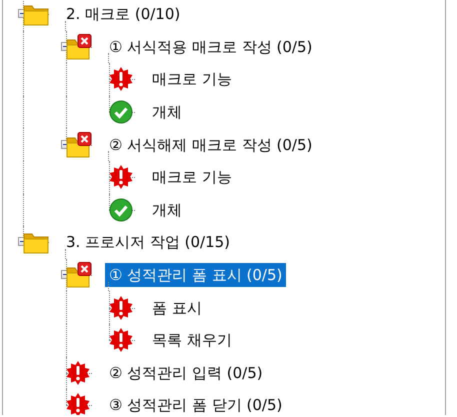 This screenshot has width=457, height=417. What do you see at coordinates (195, 275) in the screenshot?
I see `tree-item: ① 성적관리 폼 표시 (0/5)` at bounding box center [195, 275].